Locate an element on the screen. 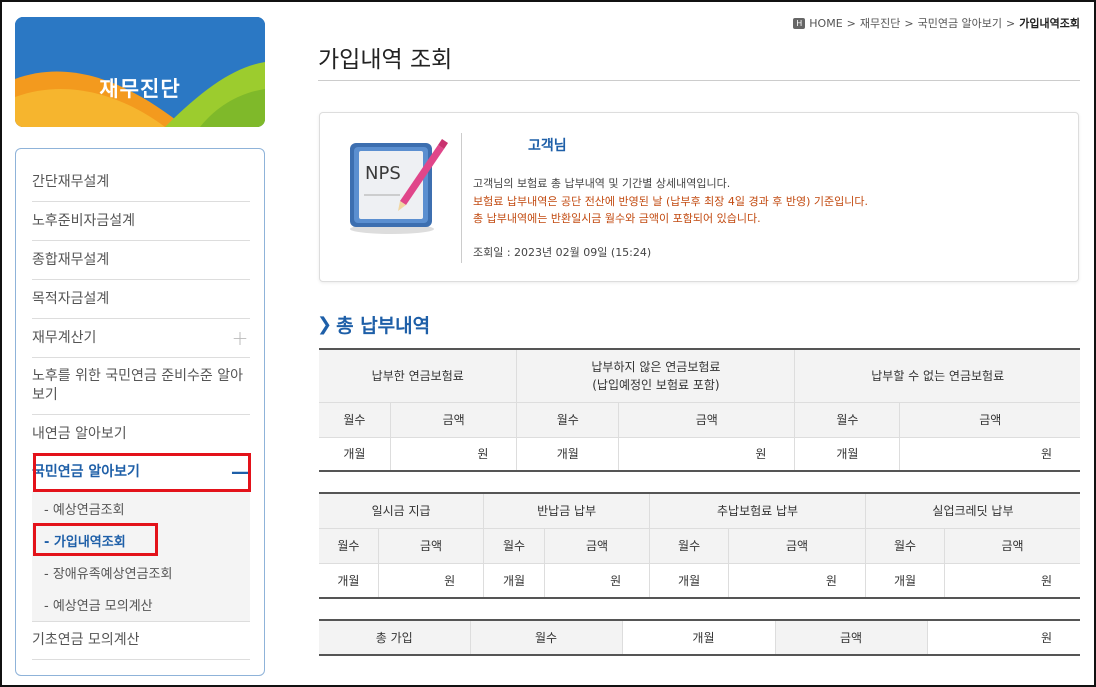 This screenshot has width=1096, height=687. sidebar-item-calculator: 재무계산기 + is located at coordinates (141, 338).